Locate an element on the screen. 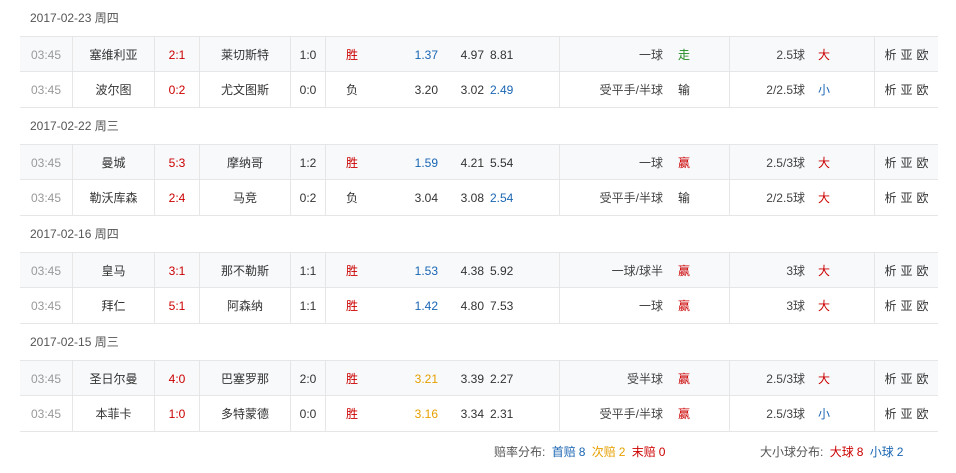 This screenshot has width=956, height=473. second-odds-count: 2 is located at coordinates (622, 452).